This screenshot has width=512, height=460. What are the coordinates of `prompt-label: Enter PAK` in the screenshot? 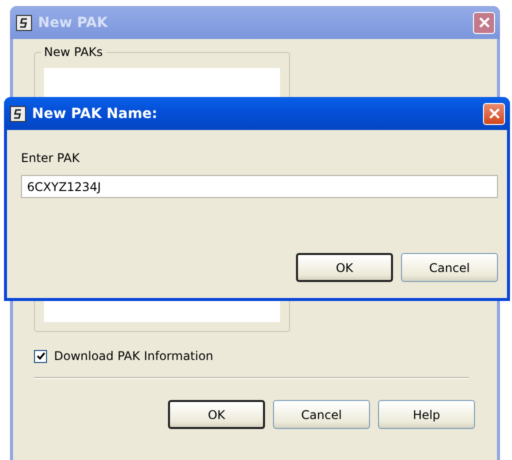 It's located at (51, 158).